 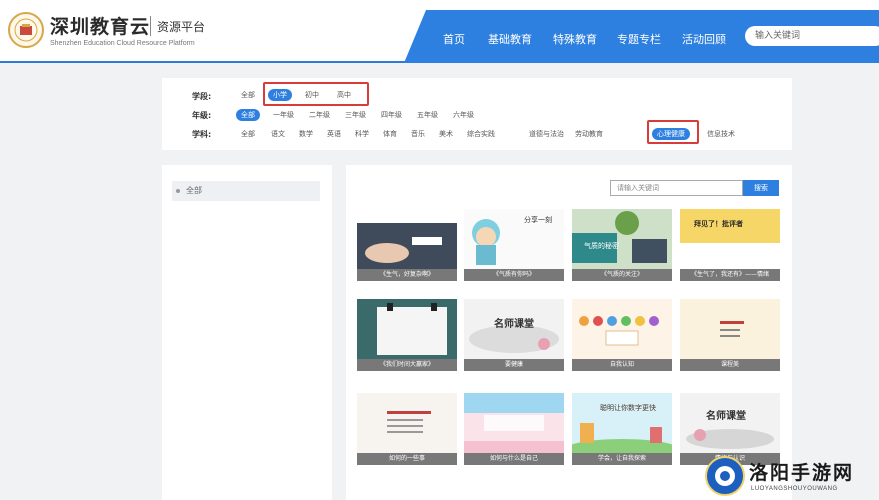 What do you see at coordinates (730, 365) in the screenshot?
I see `card-title: 课程美` at bounding box center [730, 365].